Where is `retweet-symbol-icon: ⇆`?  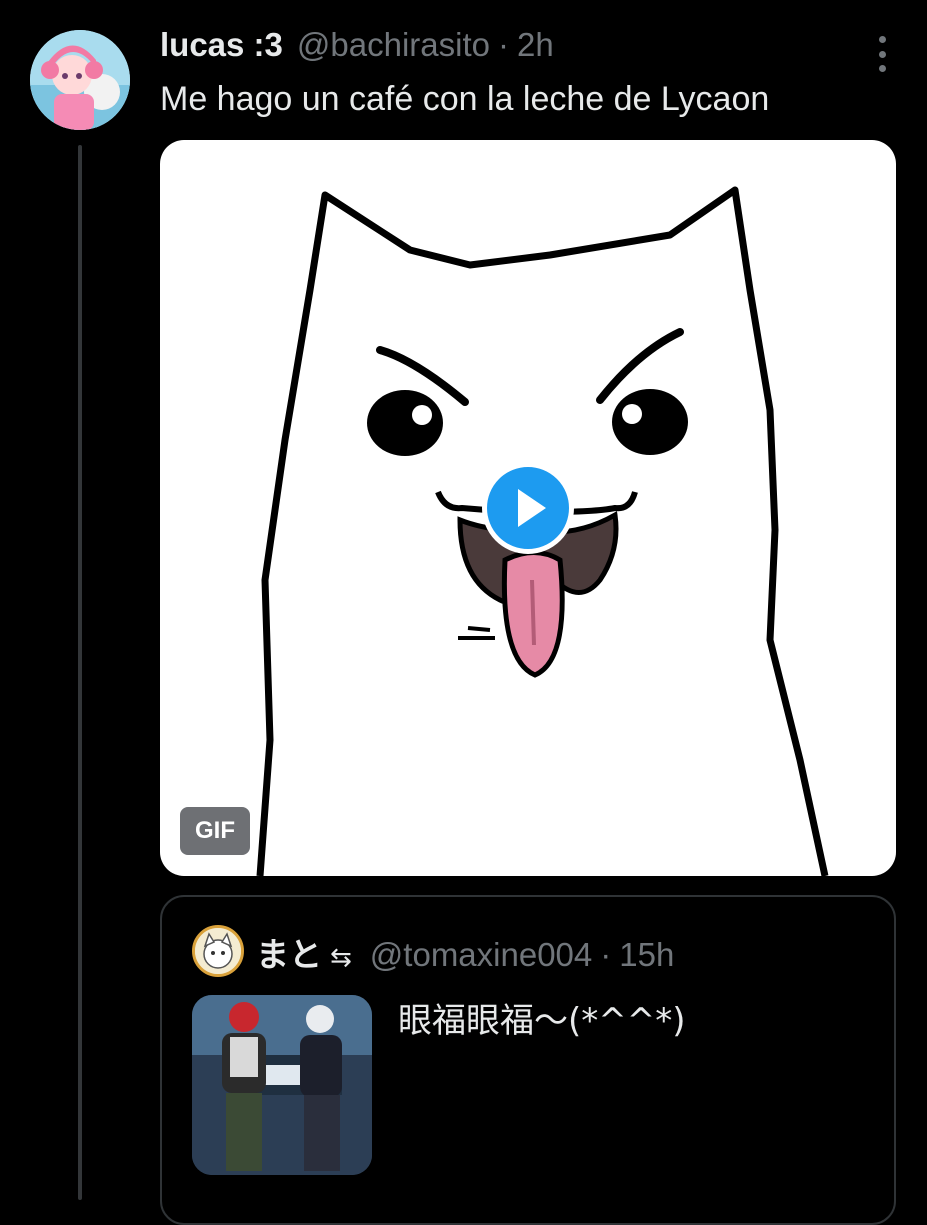
retweet-symbol-icon: ⇆ is located at coordinates (341, 957).